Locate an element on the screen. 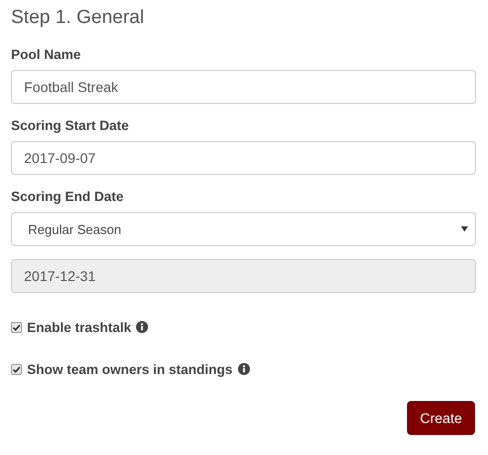  checkbox-label: Show team owners in standings is located at coordinates (130, 369).